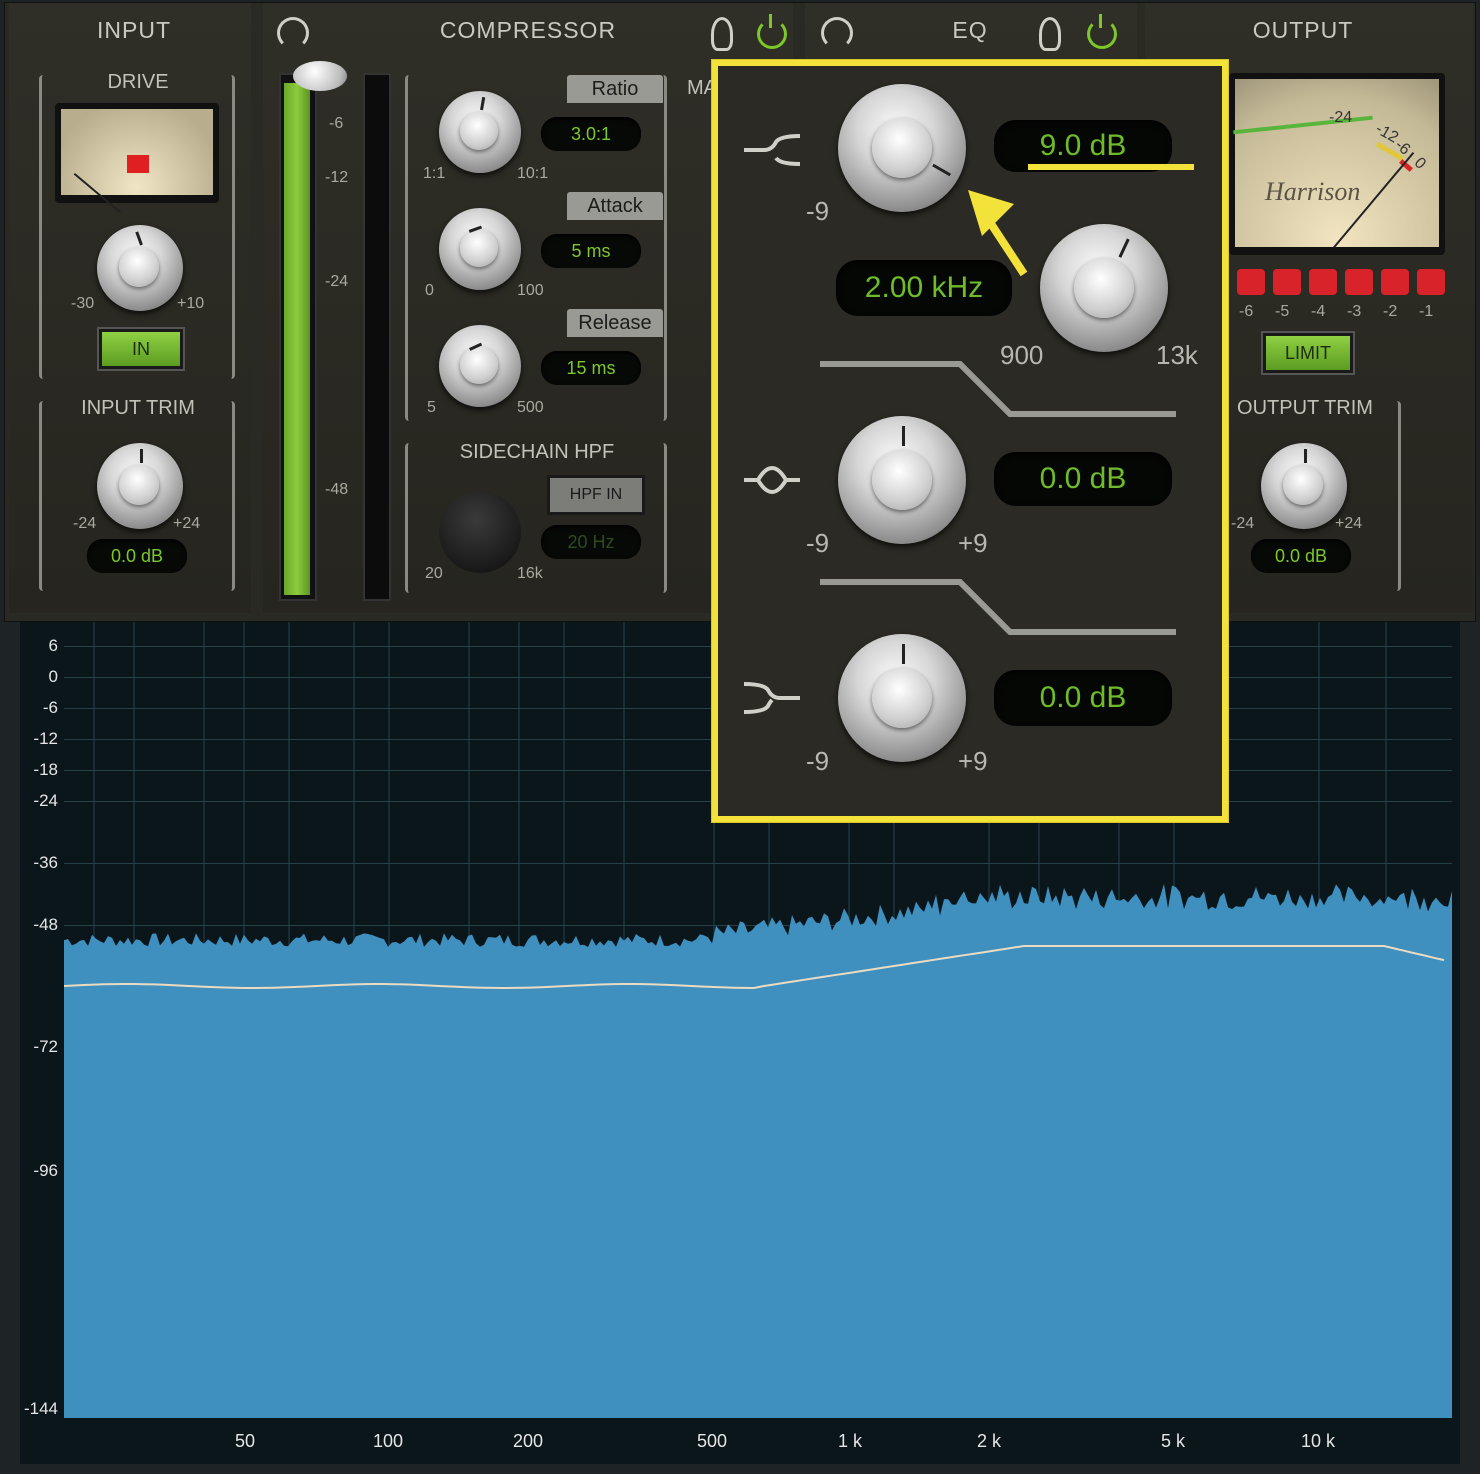  Describe the element at coordinates (818, 211) in the screenshot. I see `high-gain-min-label: -9` at that location.